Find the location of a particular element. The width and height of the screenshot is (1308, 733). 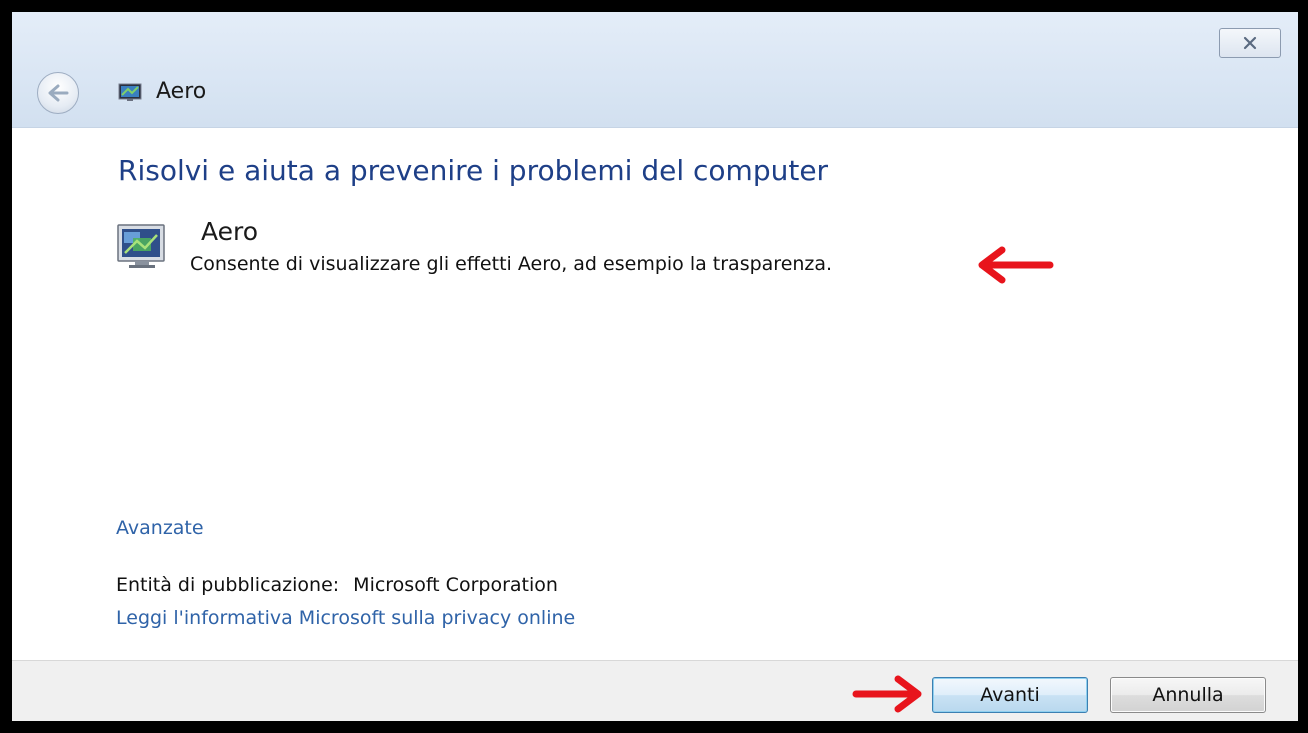

window-title: Aero is located at coordinates (181, 91).